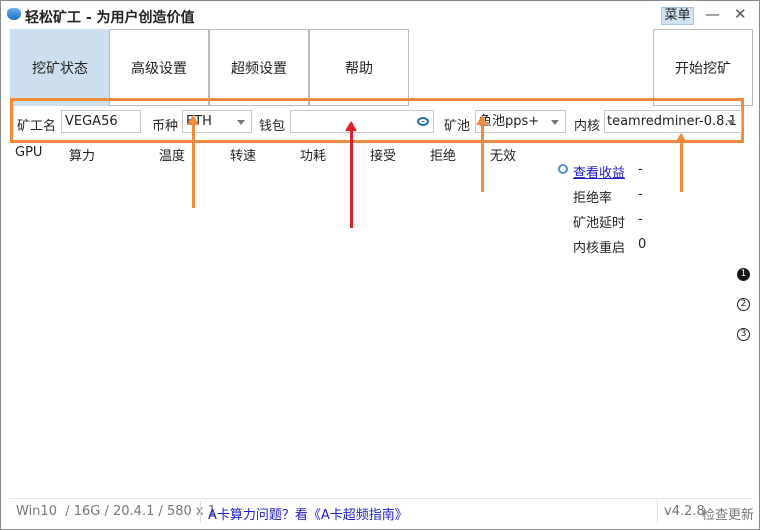 The width and height of the screenshot is (760, 530). I want to click on col-rejected: 拒绝, so click(443, 156).